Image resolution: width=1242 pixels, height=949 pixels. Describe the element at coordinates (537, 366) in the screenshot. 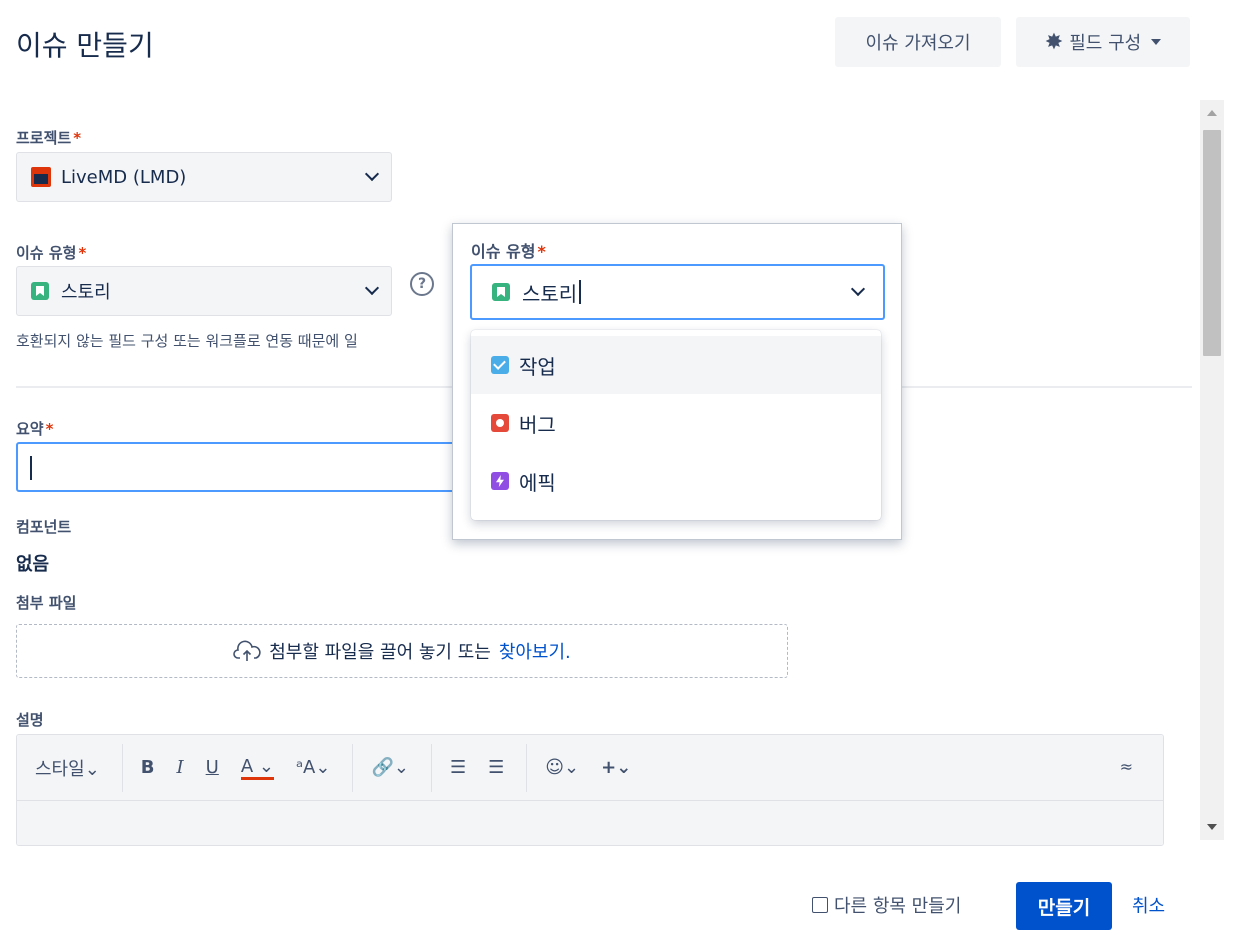

I see `menu-item-label: 작업` at that location.